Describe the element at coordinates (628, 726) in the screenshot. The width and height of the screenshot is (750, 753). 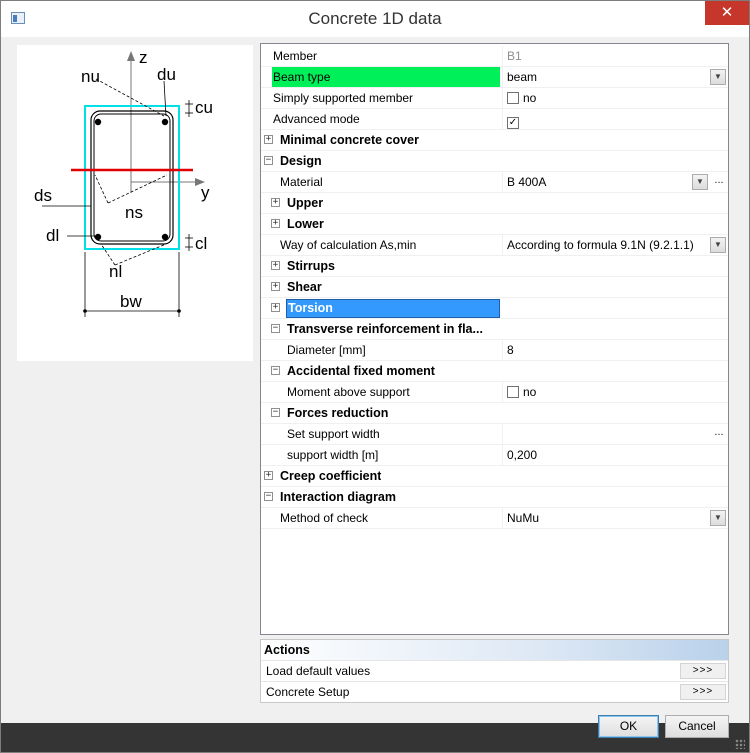
I see `ok-button: OK` at that location.